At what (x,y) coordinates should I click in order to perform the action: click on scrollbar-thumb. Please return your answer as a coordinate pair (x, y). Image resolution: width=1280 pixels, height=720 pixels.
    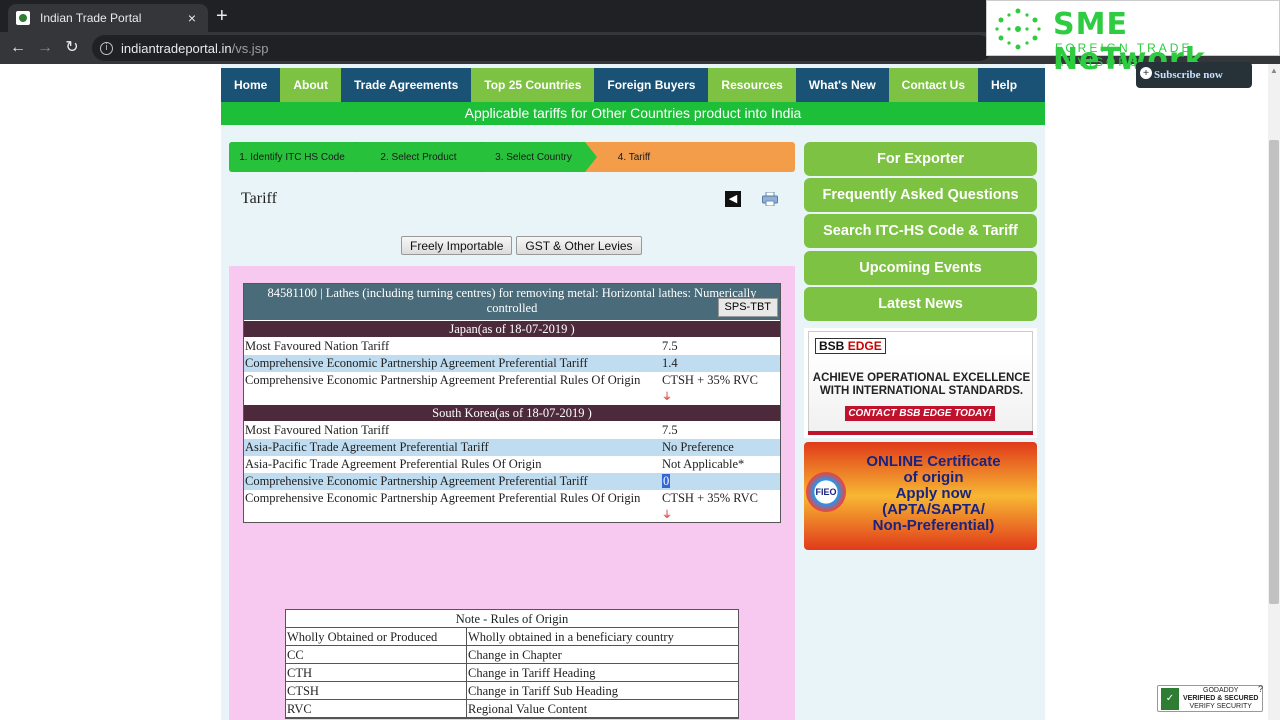
    Looking at the image, I should click on (1274, 372).